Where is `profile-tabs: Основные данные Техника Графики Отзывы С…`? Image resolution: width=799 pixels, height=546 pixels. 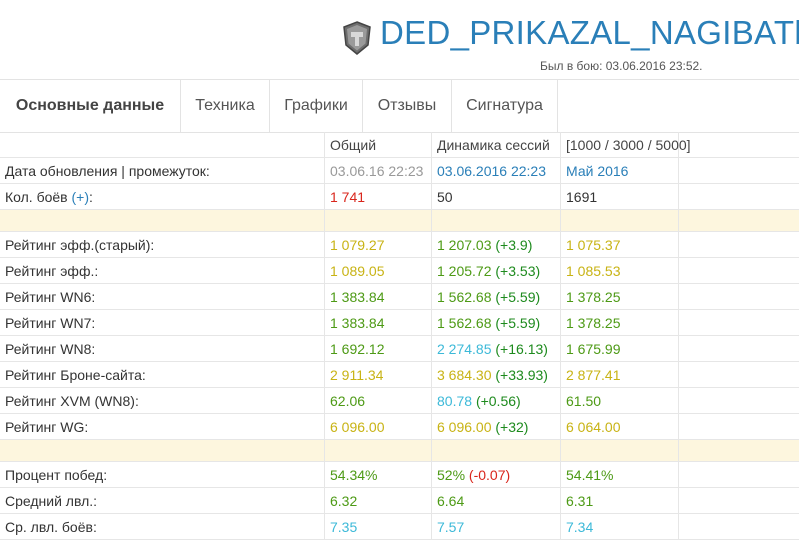
profile-tabs: Основные данные Техника Графики Отзывы С… is located at coordinates (399, 106).